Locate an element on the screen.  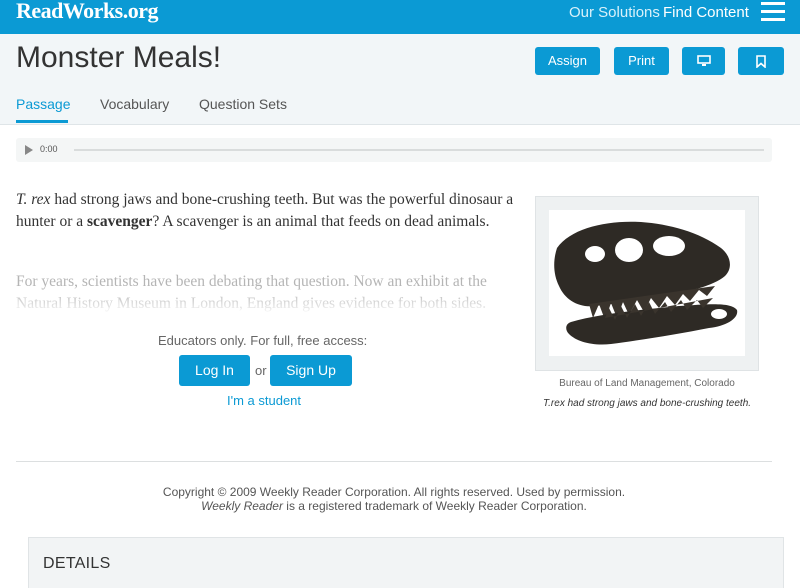
passage-italic-term: T. rex is located at coordinates (33, 199).